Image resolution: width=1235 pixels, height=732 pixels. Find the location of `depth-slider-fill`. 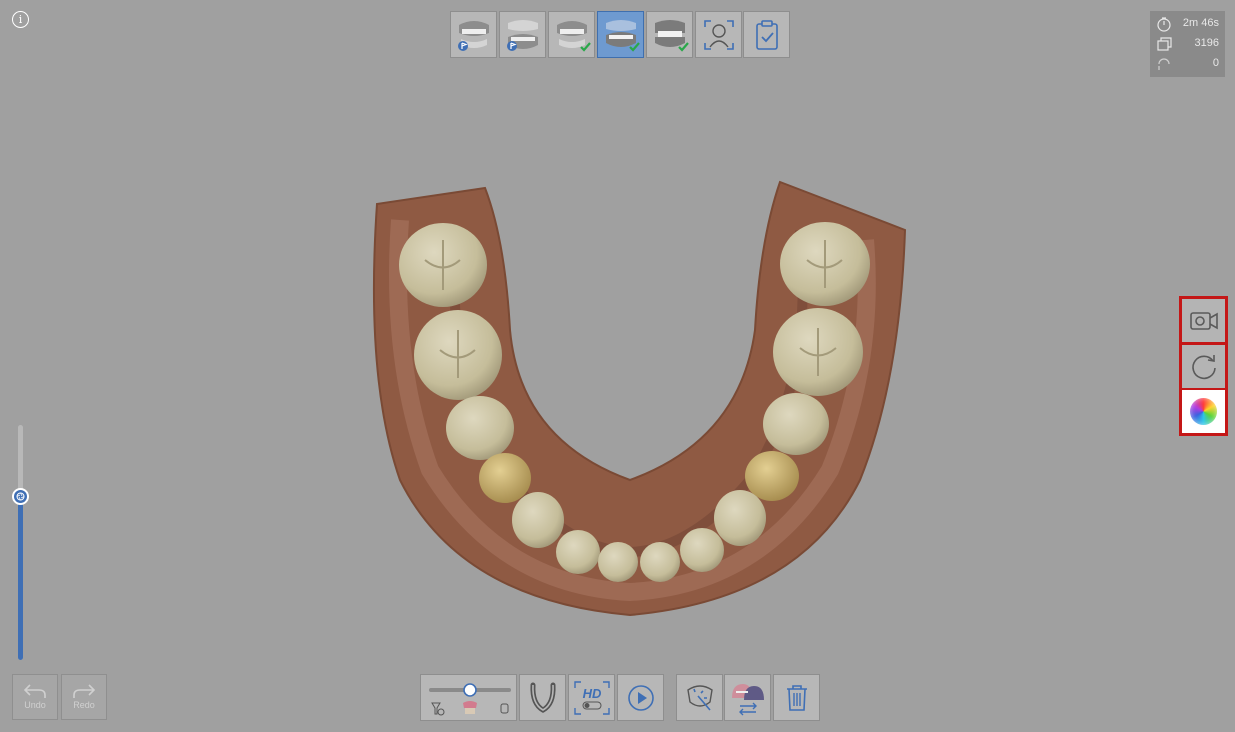

depth-slider-fill is located at coordinates (20, 577).